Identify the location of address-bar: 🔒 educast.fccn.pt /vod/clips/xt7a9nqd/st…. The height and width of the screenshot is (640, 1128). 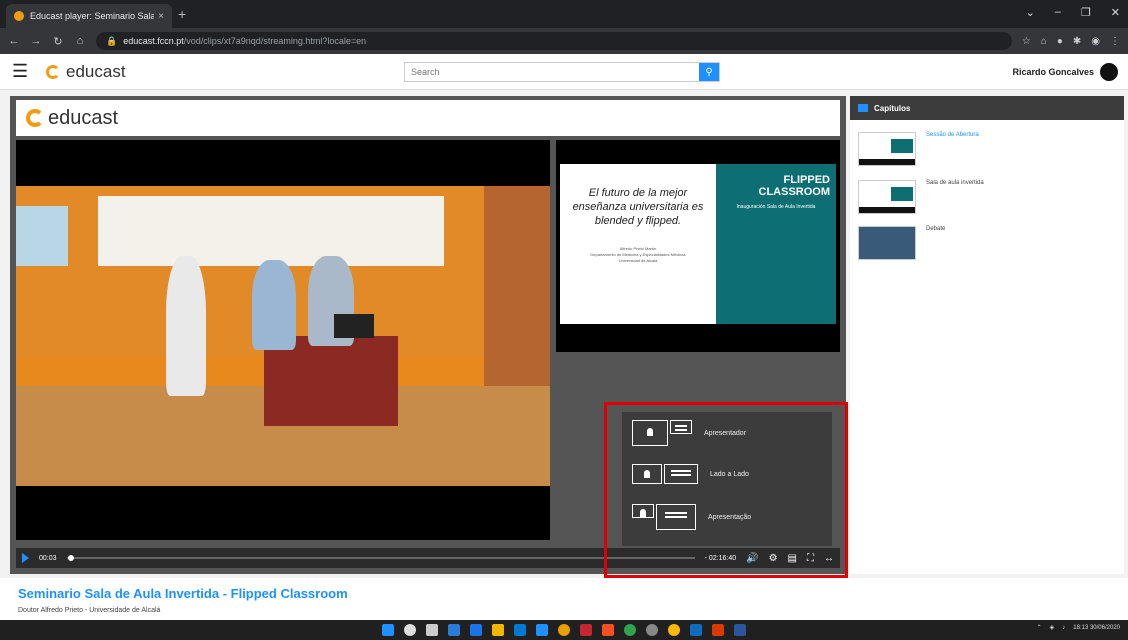
(554, 41).